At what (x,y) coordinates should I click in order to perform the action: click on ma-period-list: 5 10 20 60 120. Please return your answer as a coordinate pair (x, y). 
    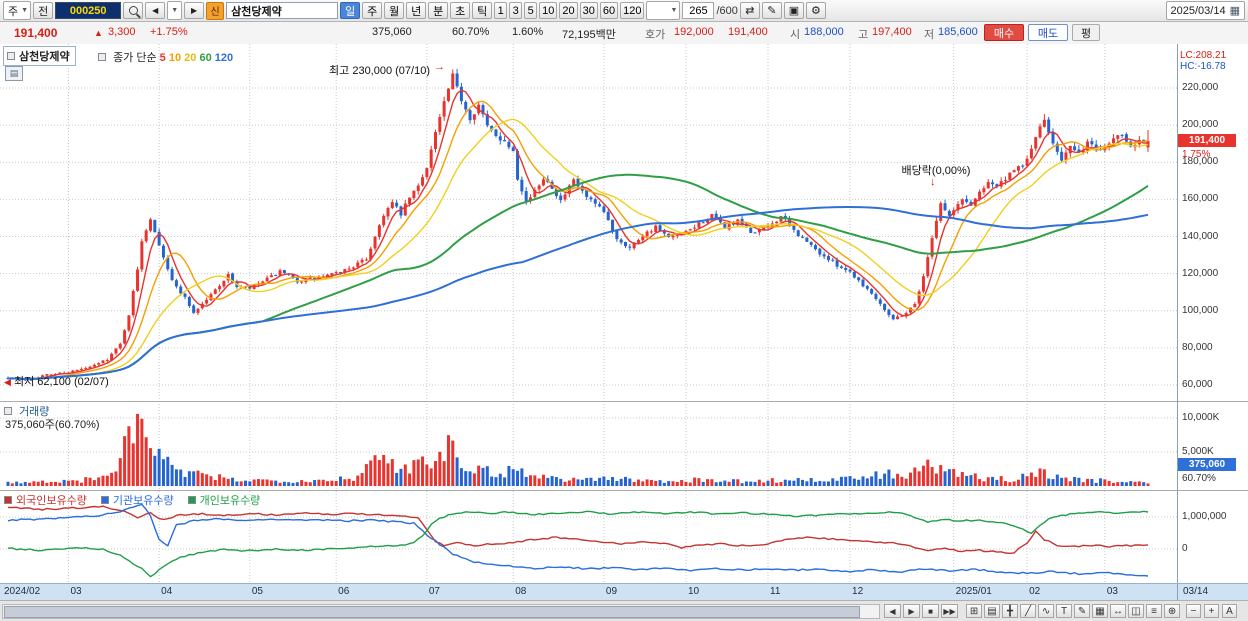
    Looking at the image, I should click on (196, 58).